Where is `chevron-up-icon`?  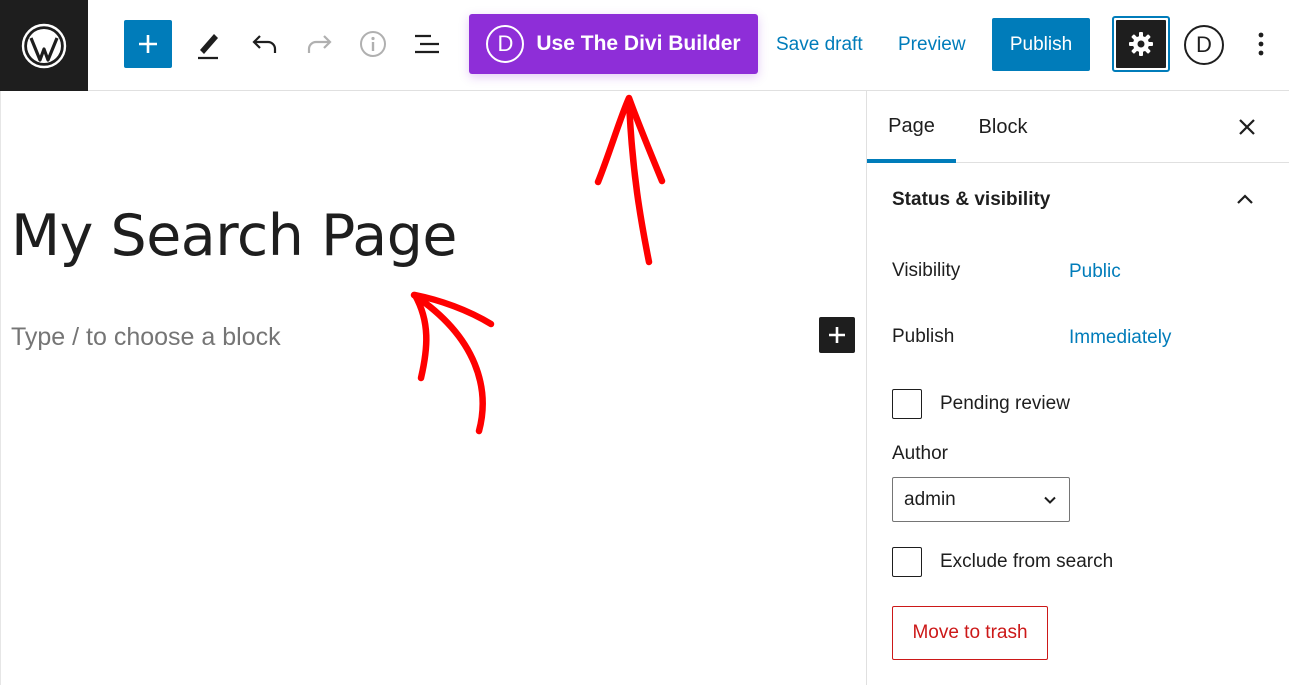
chevron-up-icon is located at coordinates (1245, 199).